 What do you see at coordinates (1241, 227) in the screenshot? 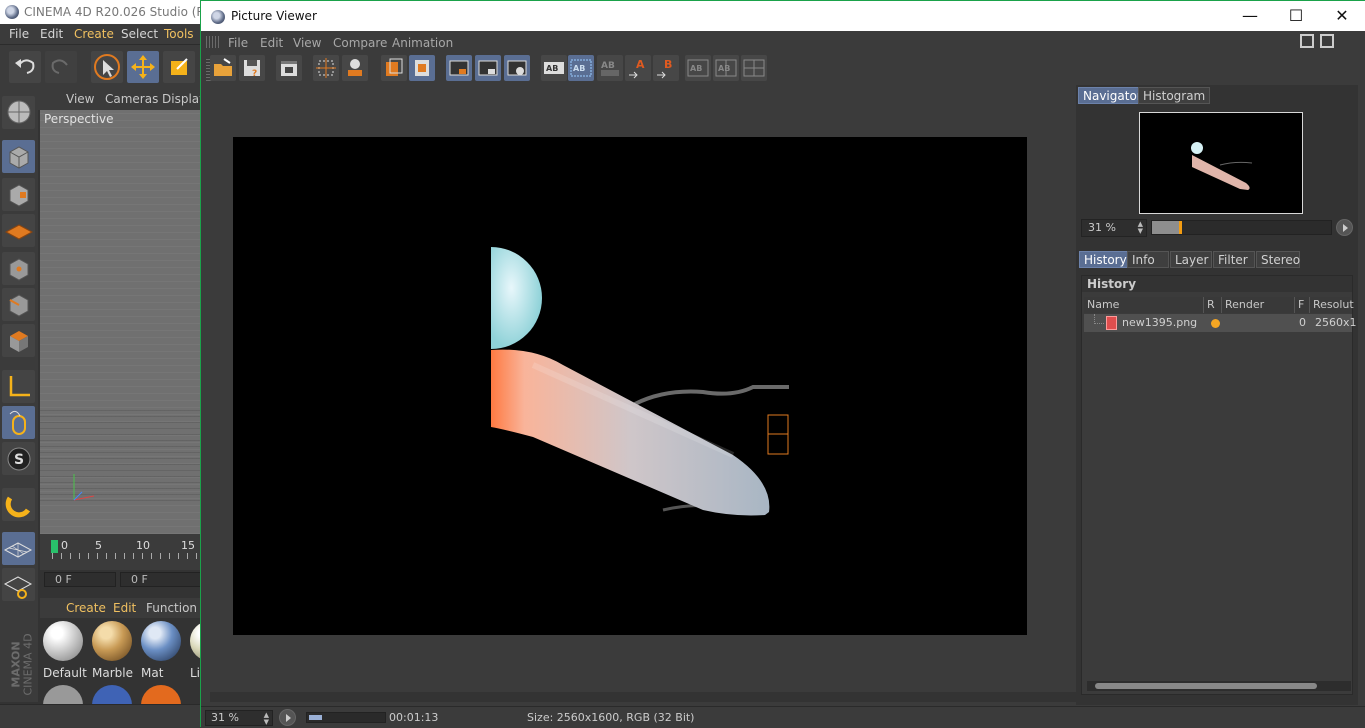
I see `navigator-zoom-slider` at bounding box center [1241, 227].